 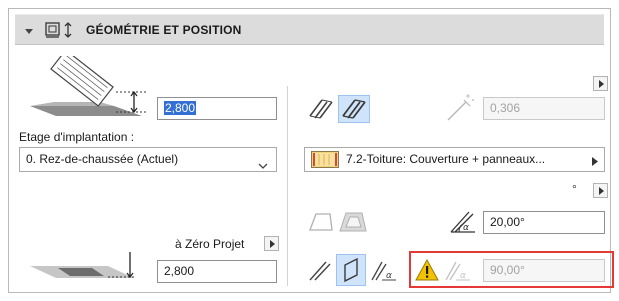 What do you see at coordinates (351, 270) in the screenshot?
I see `edge-perpendicular-icon` at bounding box center [351, 270].